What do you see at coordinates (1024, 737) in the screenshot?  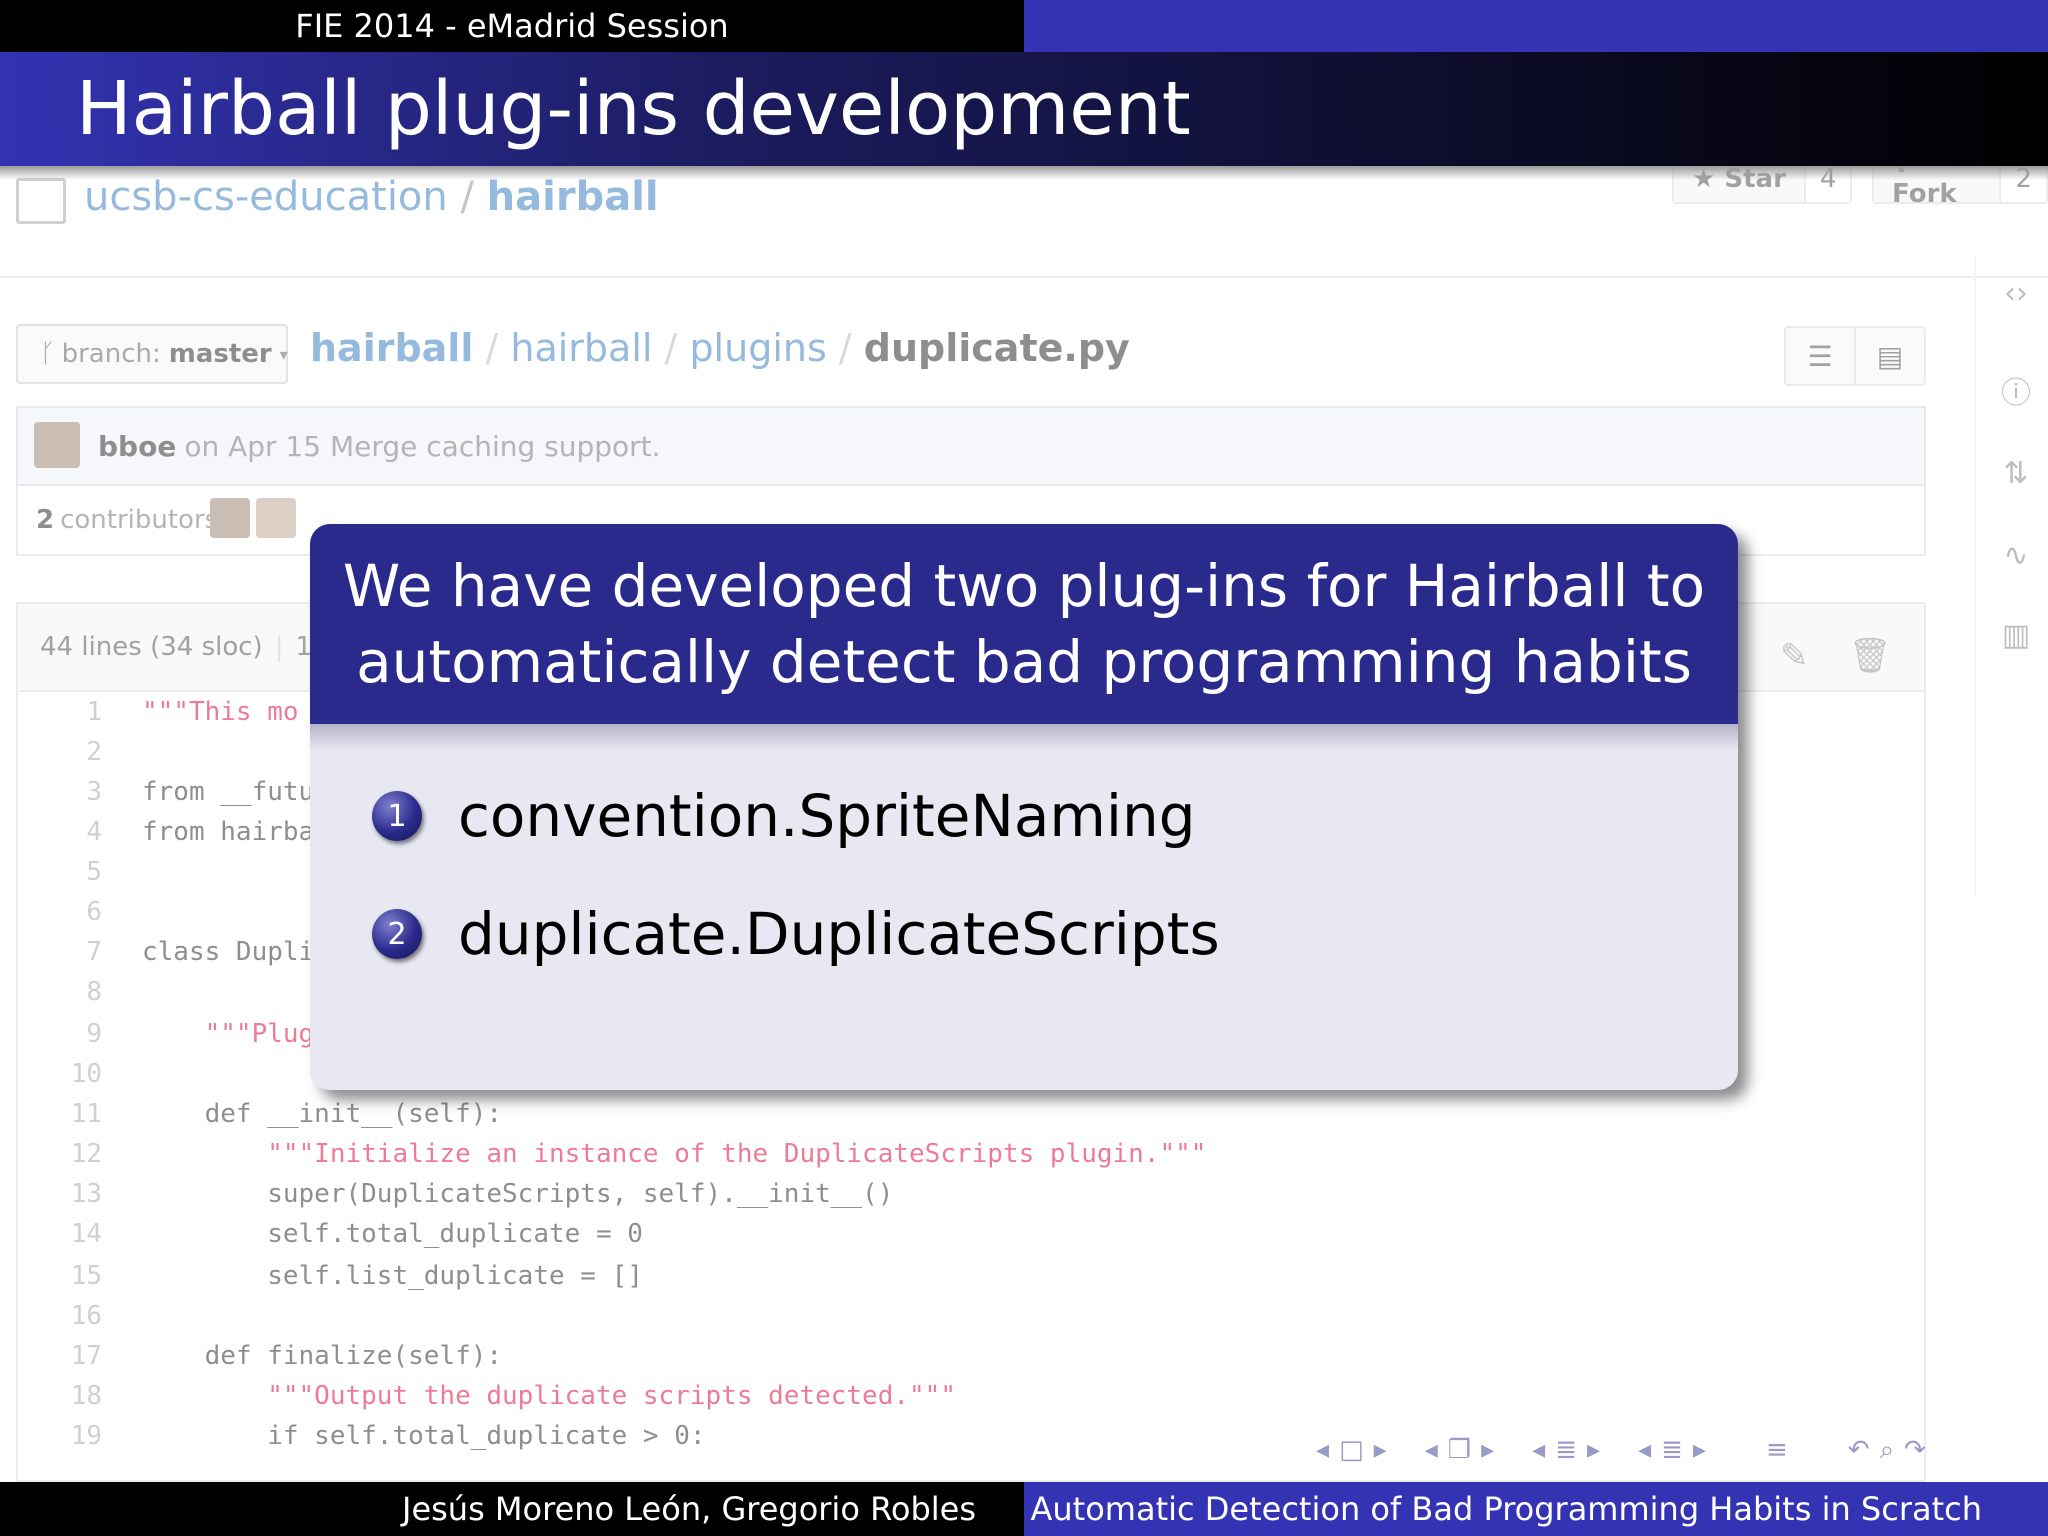 I see `block-title-shadow` at bounding box center [1024, 737].